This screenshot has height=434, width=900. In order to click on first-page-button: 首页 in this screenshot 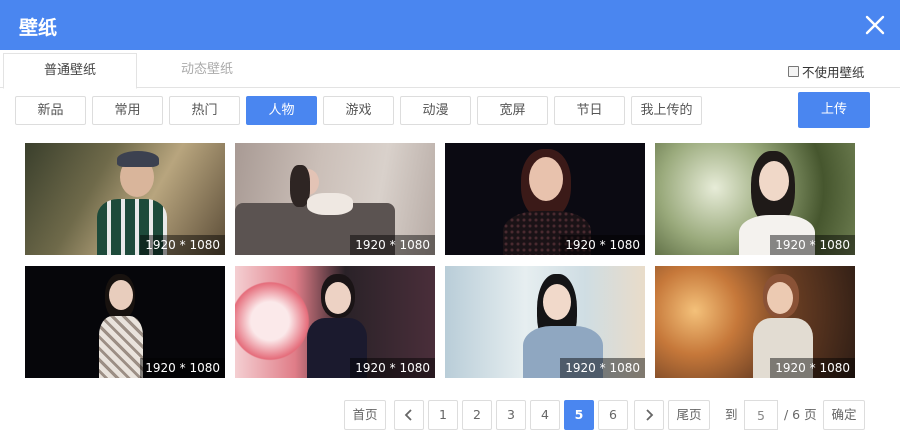, I will do `click(365, 415)`.